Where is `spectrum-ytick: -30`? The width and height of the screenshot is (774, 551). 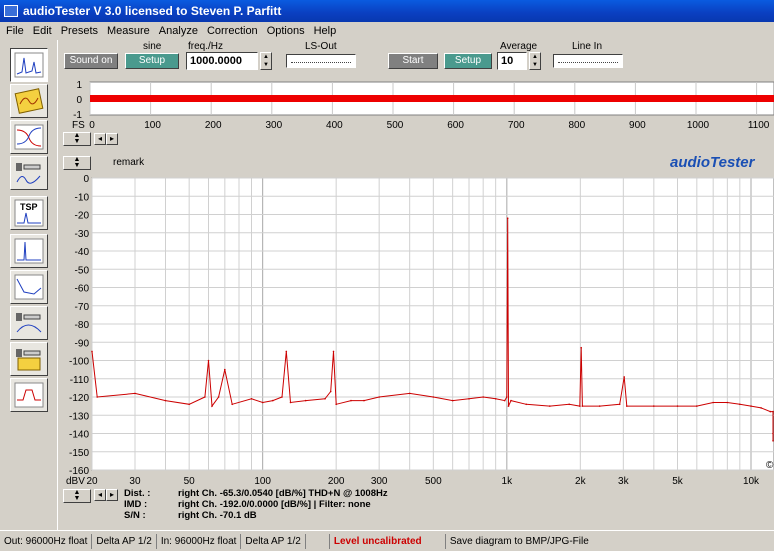 spectrum-ytick: -30 is located at coordinates (82, 234).